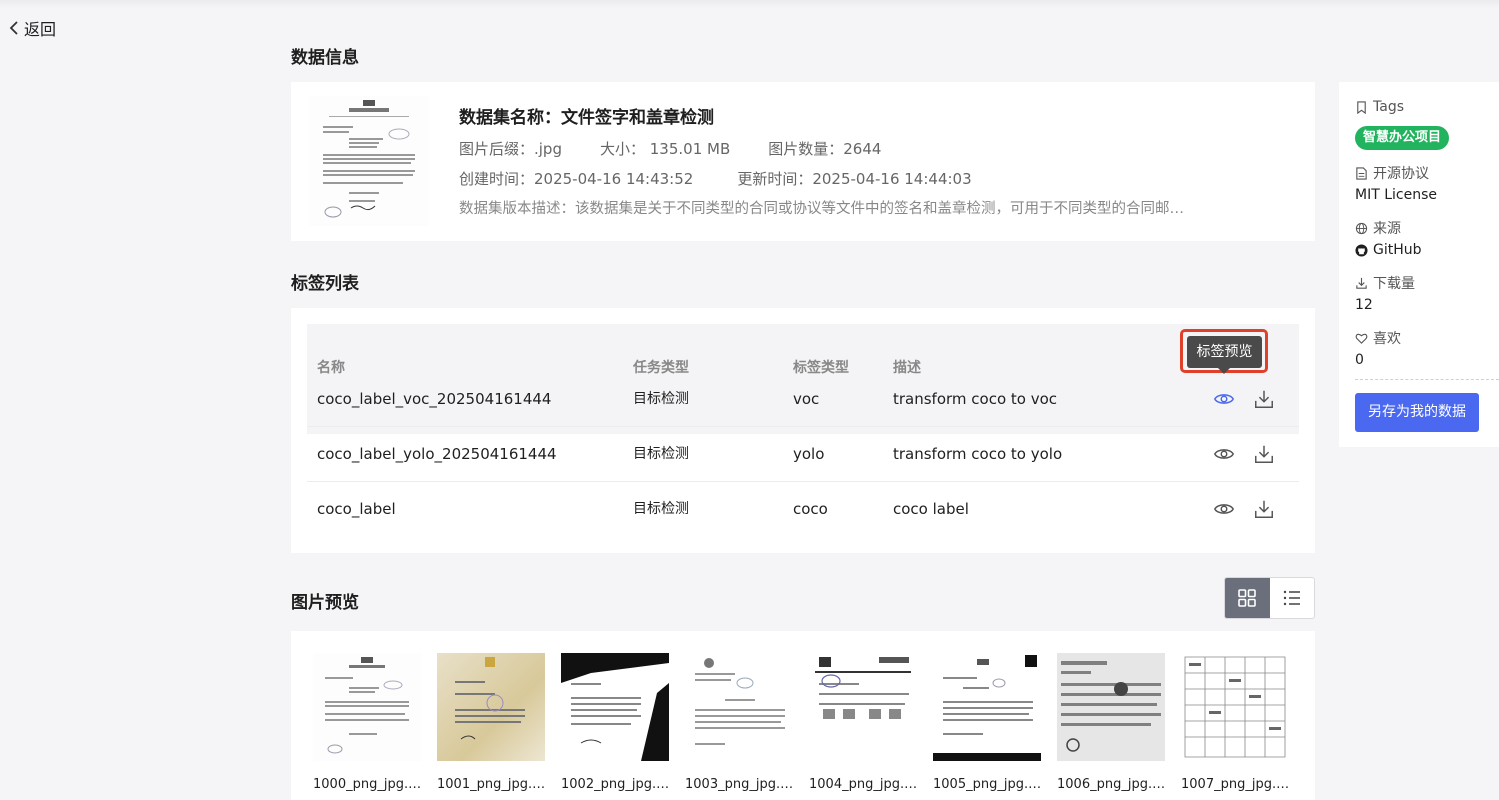 The image size is (1499, 800). What do you see at coordinates (1361, 228) in the screenshot?
I see `globe-icon` at bounding box center [1361, 228].